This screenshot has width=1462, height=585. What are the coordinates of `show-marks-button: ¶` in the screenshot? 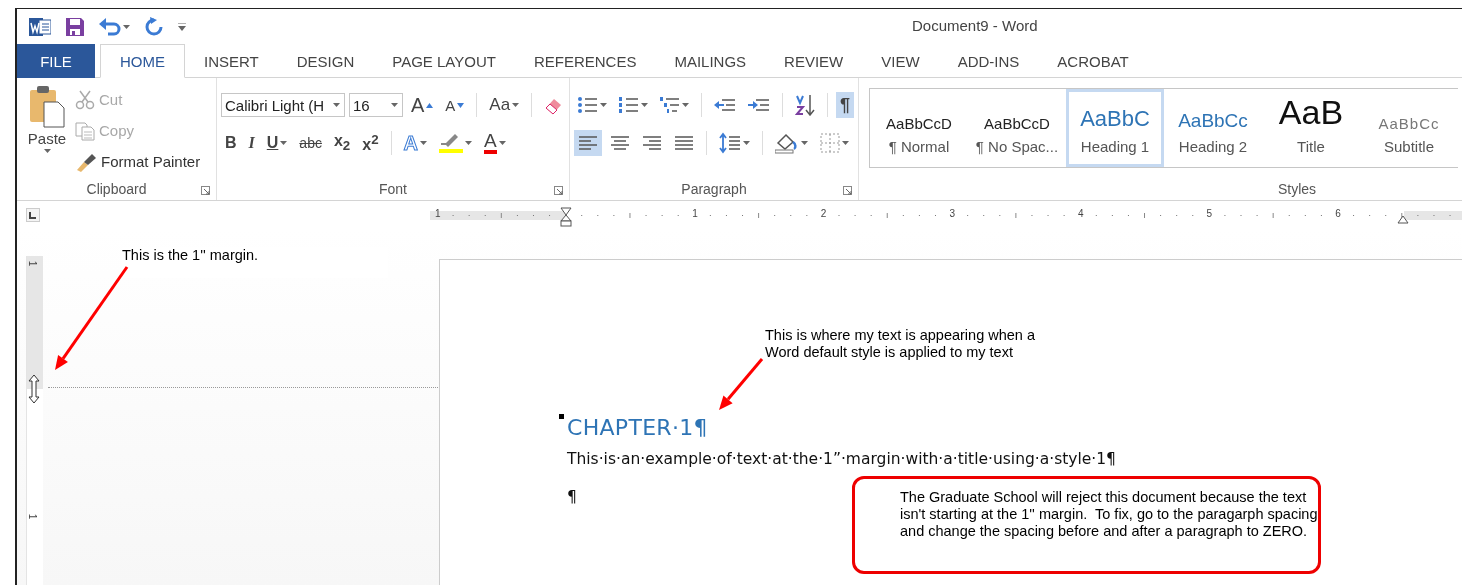 It's located at (845, 105).